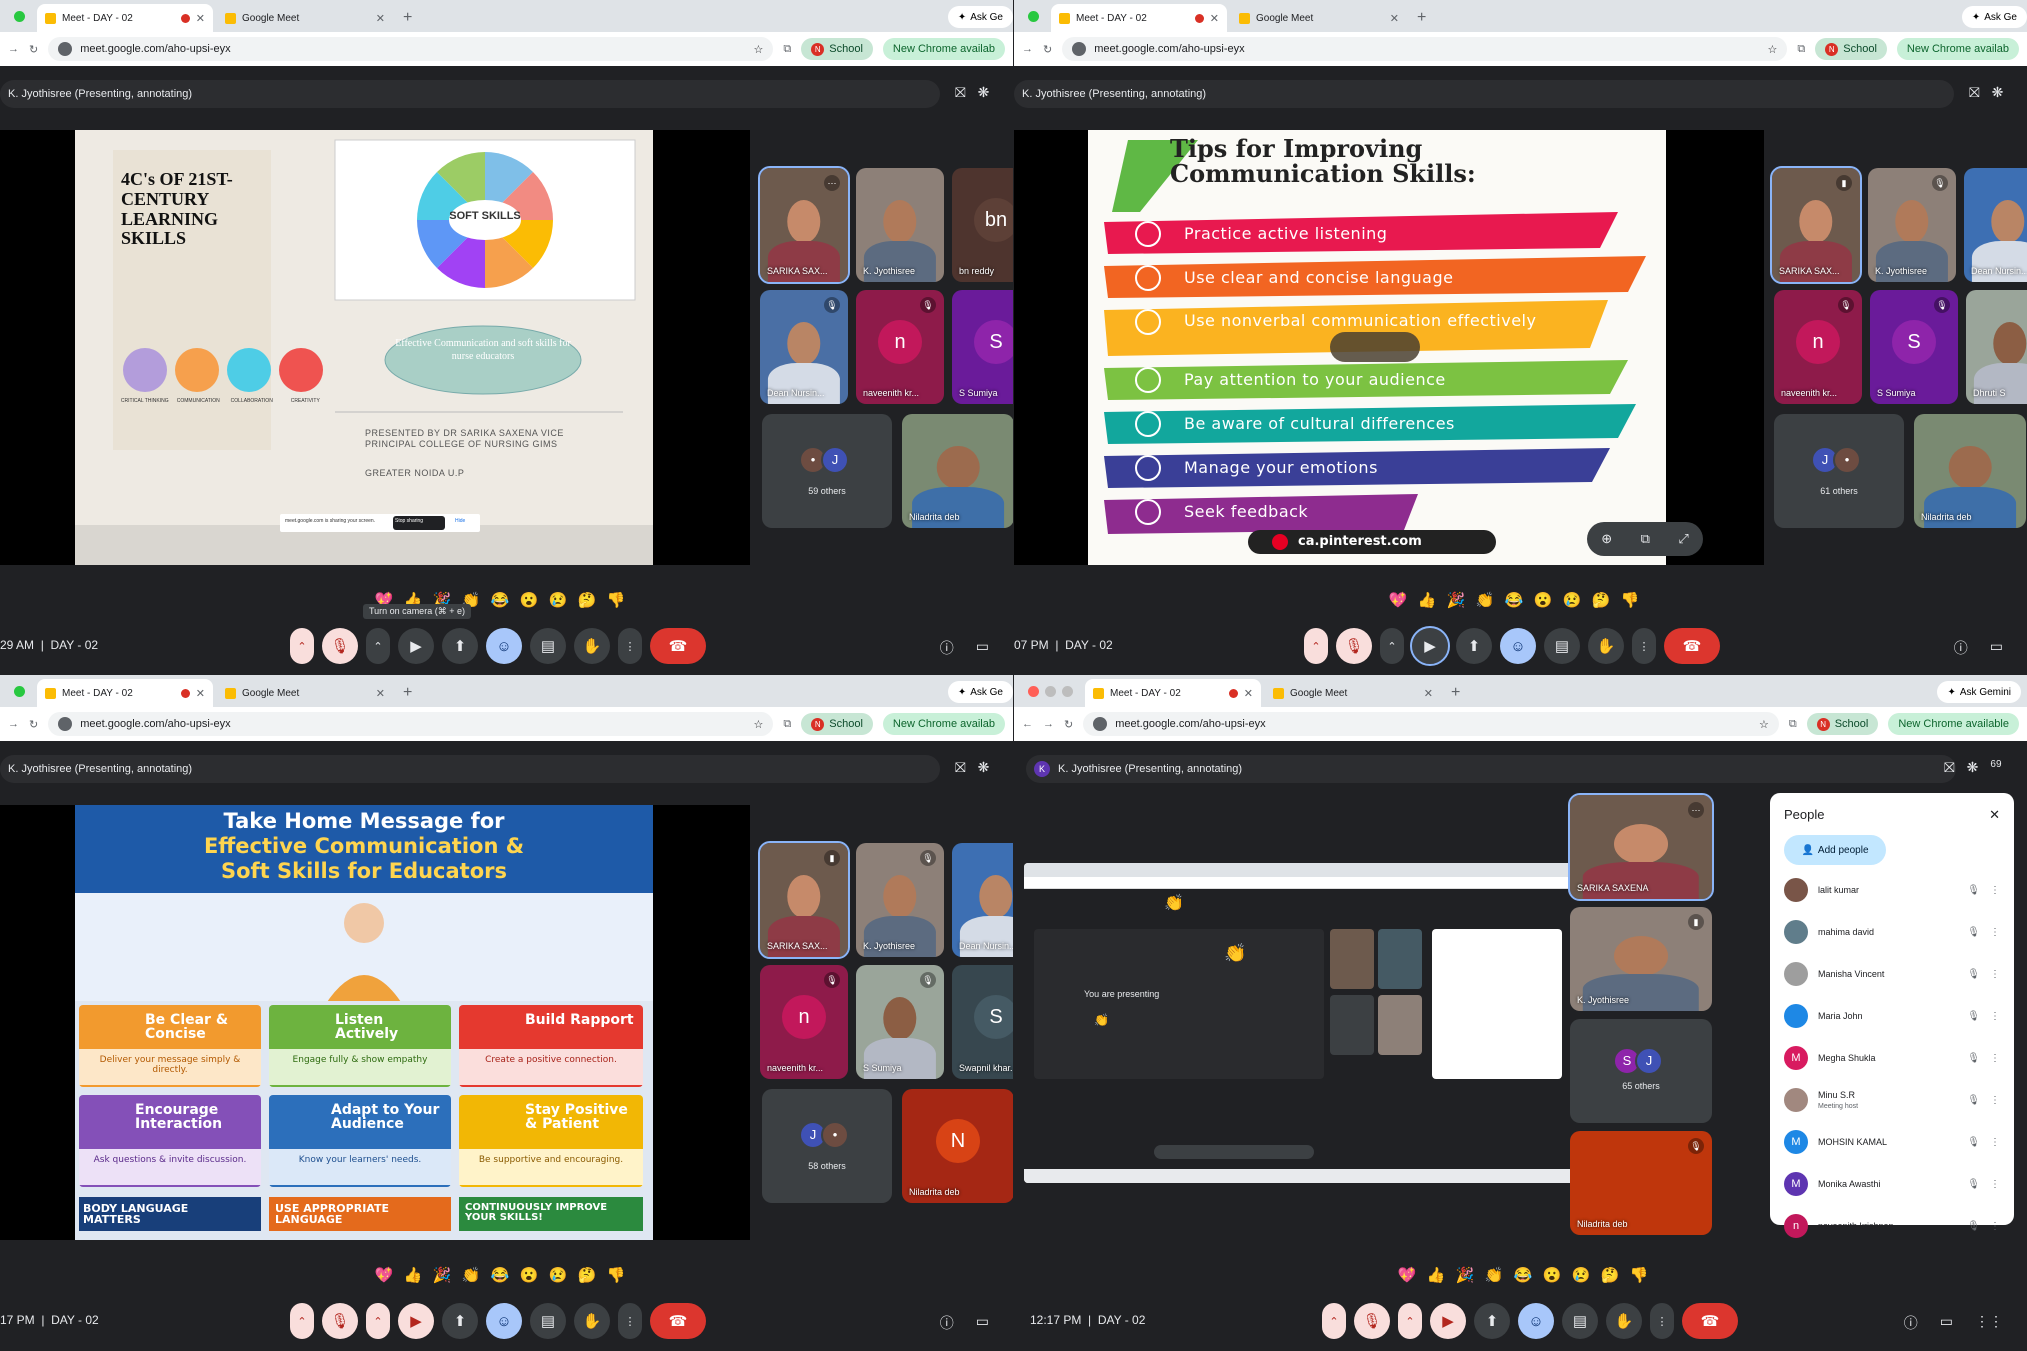 The height and width of the screenshot is (1351, 2027). What do you see at coordinates (1892, 1142) in the screenshot?
I see `people-row: M MOHSIN KAMAL 🎙 ⋮` at bounding box center [1892, 1142].